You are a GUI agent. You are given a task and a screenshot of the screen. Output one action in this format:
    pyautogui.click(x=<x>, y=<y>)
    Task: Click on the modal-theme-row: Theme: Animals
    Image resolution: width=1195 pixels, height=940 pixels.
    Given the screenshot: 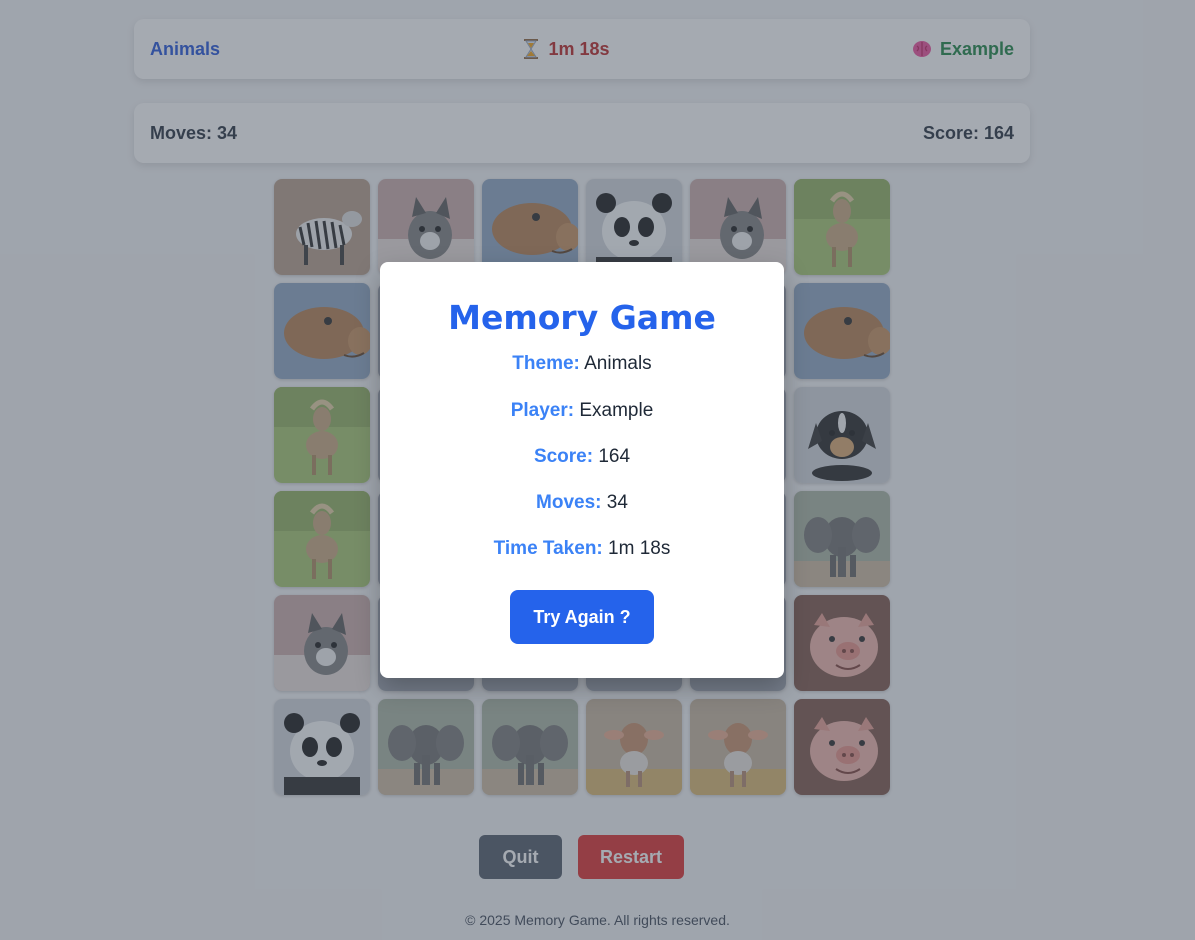 What is the action you would take?
    pyautogui.click(x=582, y=364)
    